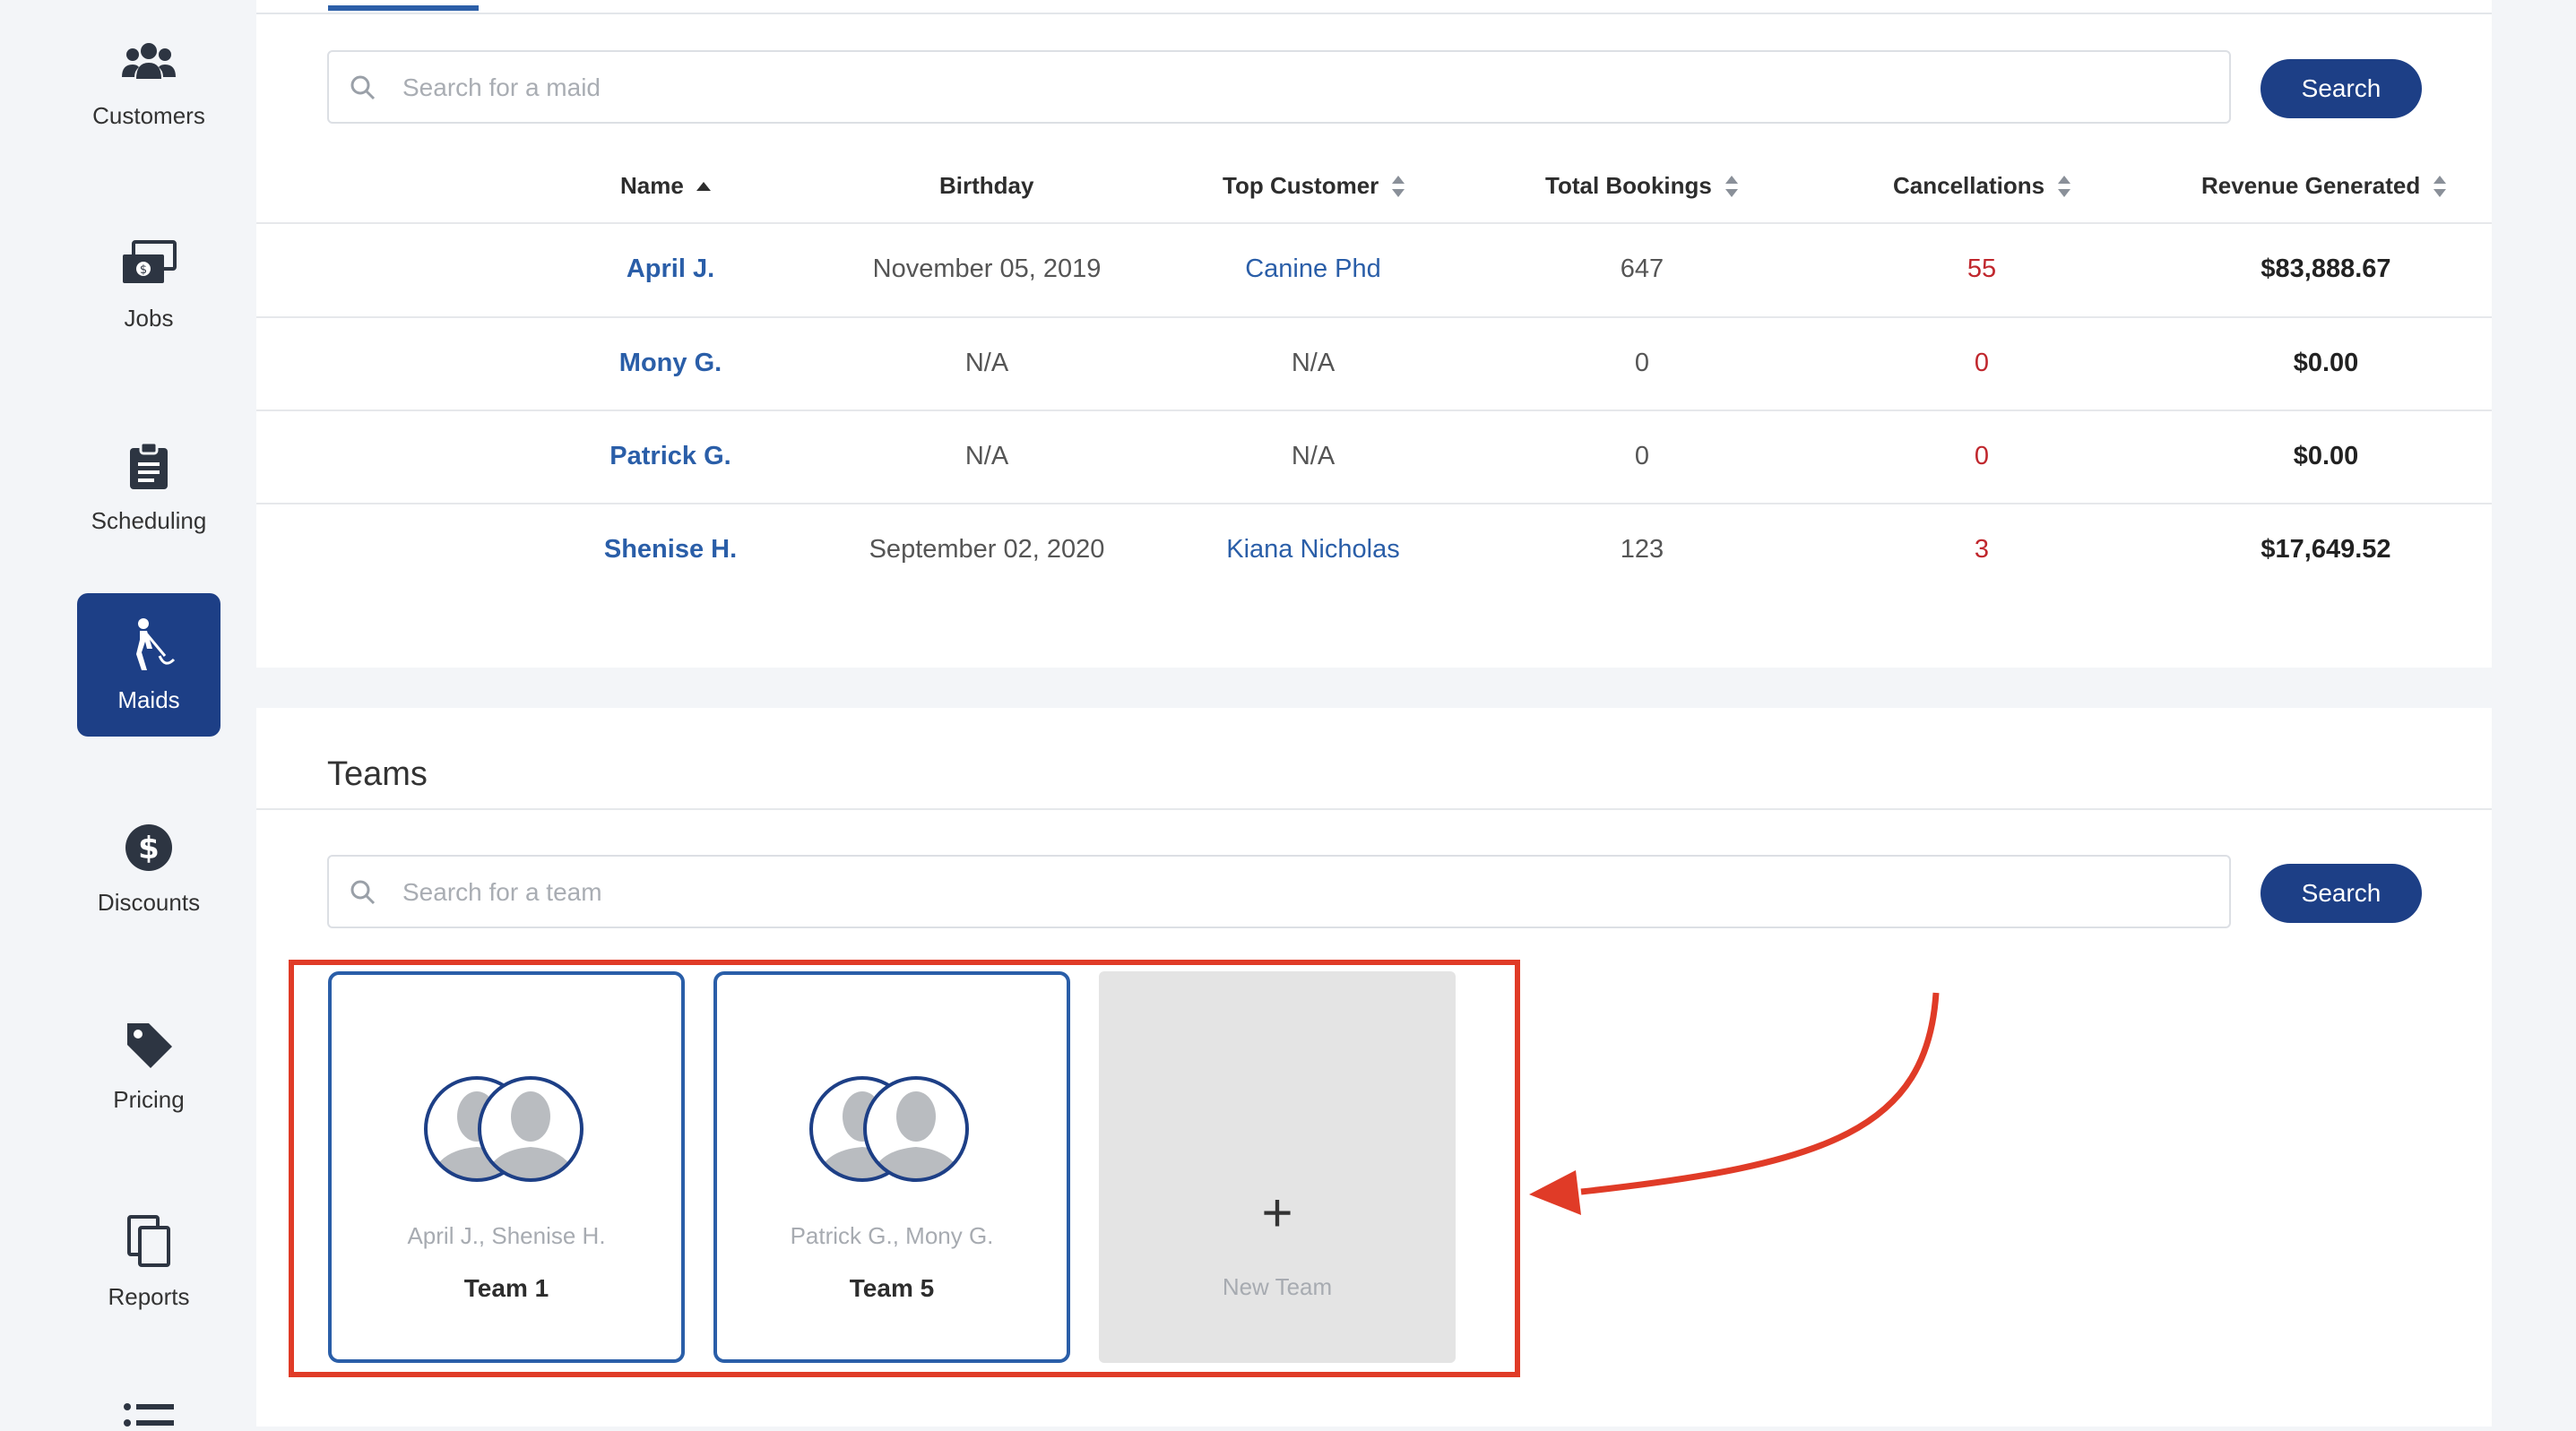 Image resolution: width=2576 pixels, height=1431 pixels. What do you see at coordinates (703, 186) in the screenshot?
I see `sort-asc-icon` at bounding box center [703, 186].